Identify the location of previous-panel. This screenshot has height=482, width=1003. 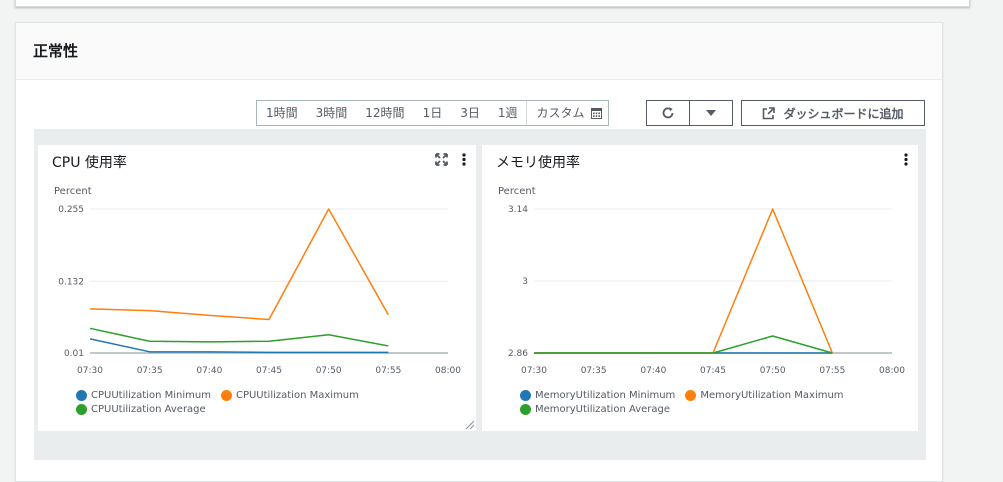
(492, 3).